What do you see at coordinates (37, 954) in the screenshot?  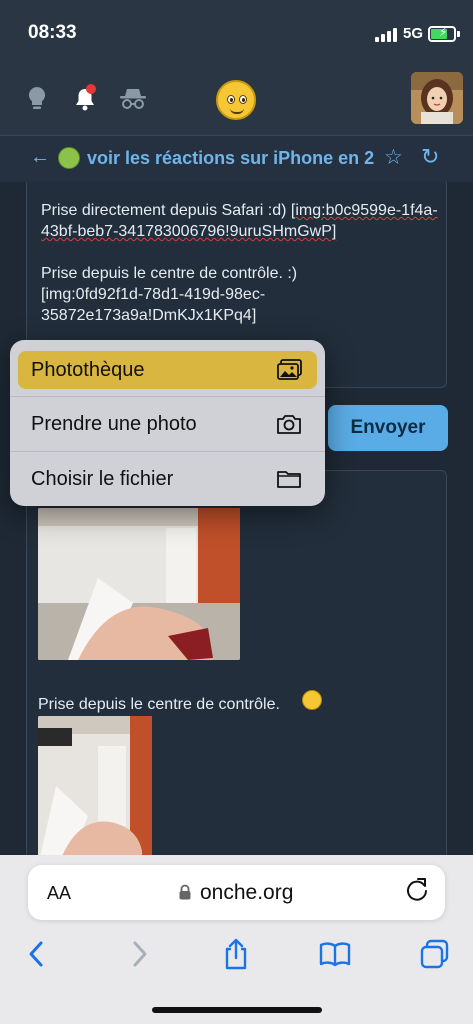 I see `back-icon` at bounding box center [37, 954].